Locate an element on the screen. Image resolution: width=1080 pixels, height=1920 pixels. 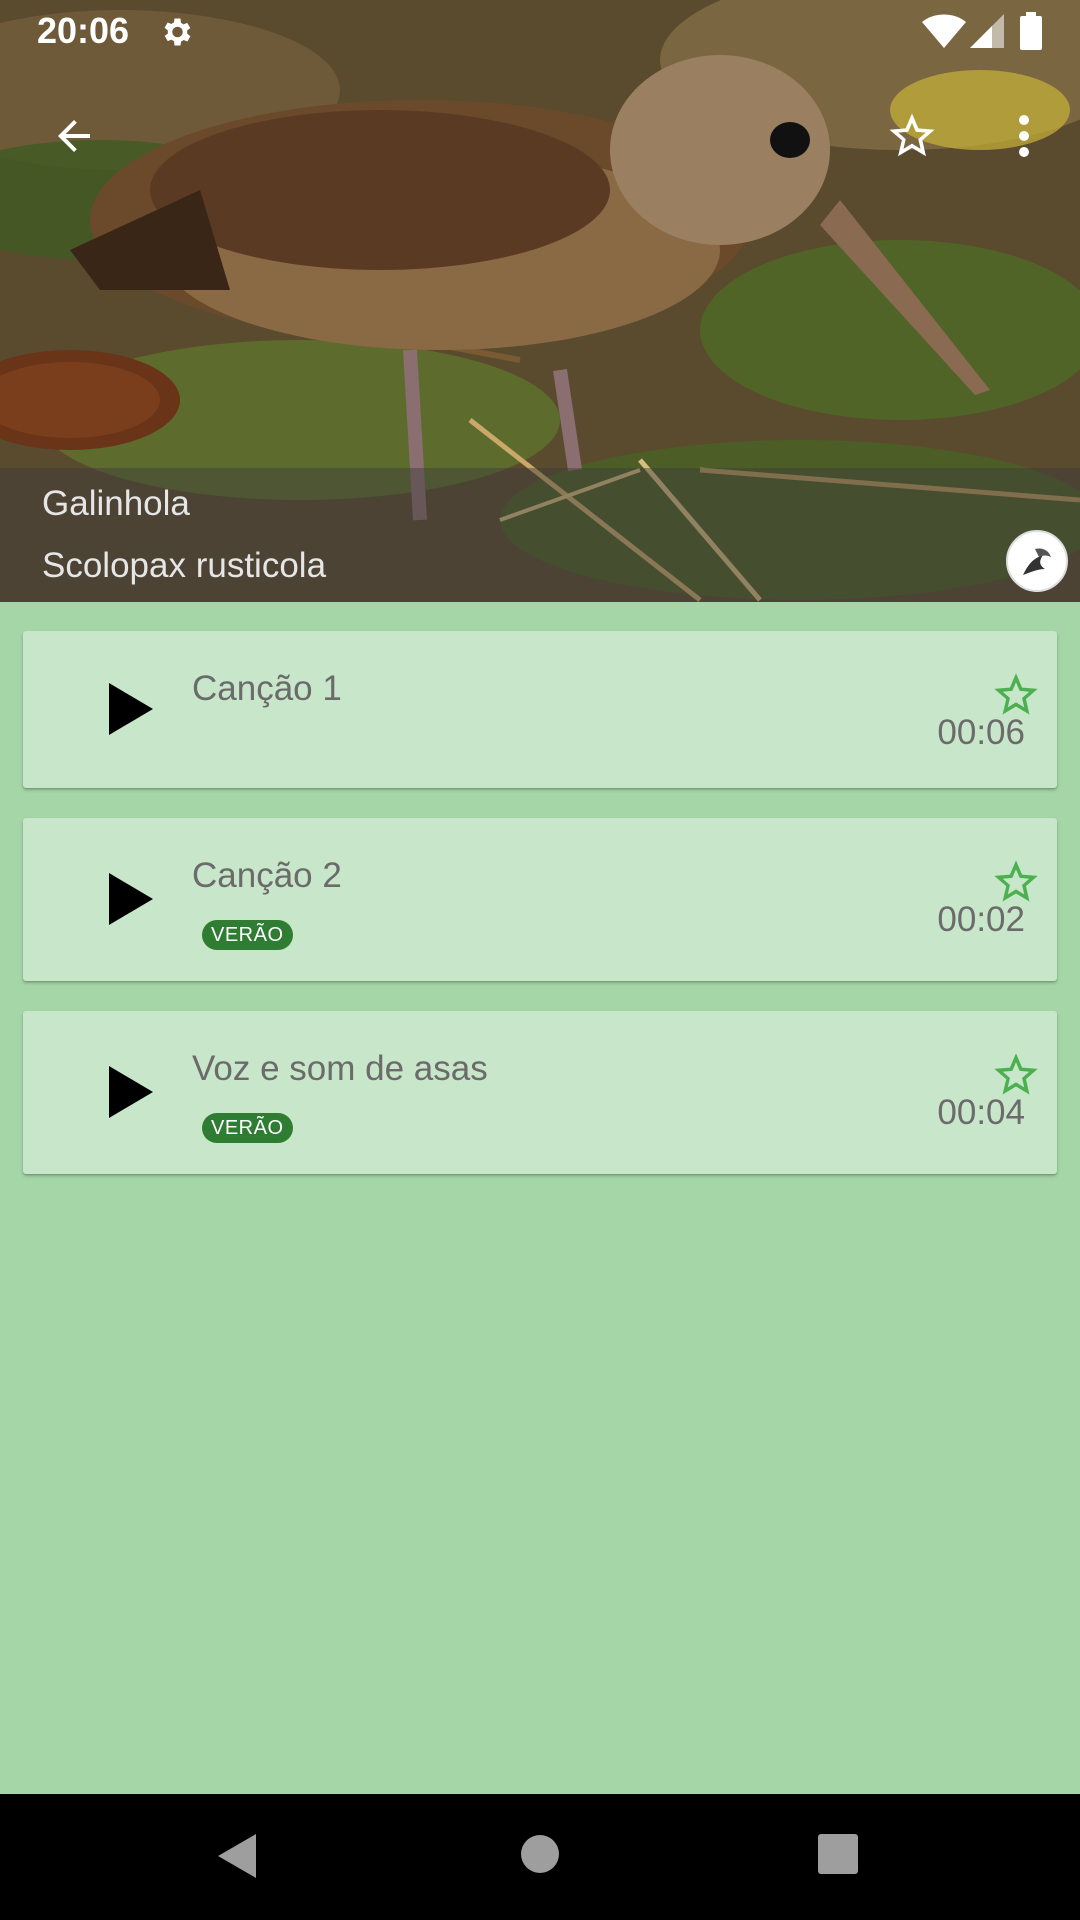
back-arrow-icon is located at coordinates (74, 136).